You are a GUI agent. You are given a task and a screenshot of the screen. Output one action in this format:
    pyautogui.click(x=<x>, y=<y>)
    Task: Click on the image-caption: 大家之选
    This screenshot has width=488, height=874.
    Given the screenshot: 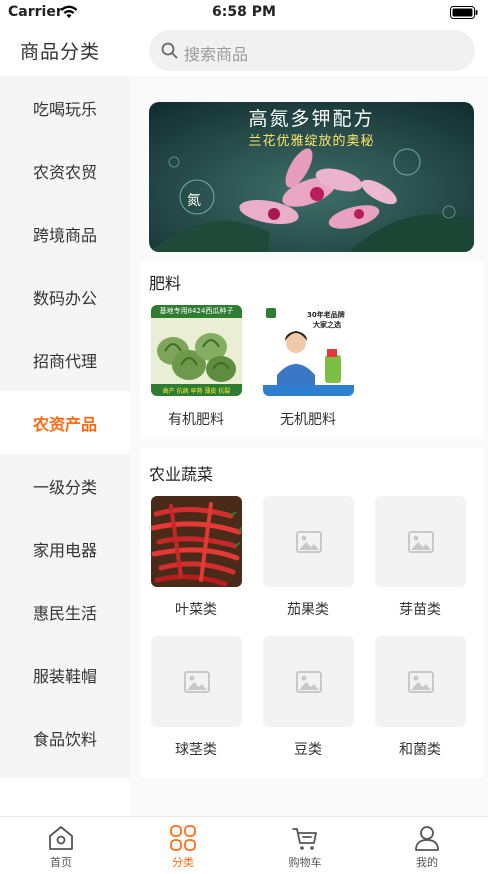 What is the action you would take?
    pyautogui.click(x=327, y=325)
    